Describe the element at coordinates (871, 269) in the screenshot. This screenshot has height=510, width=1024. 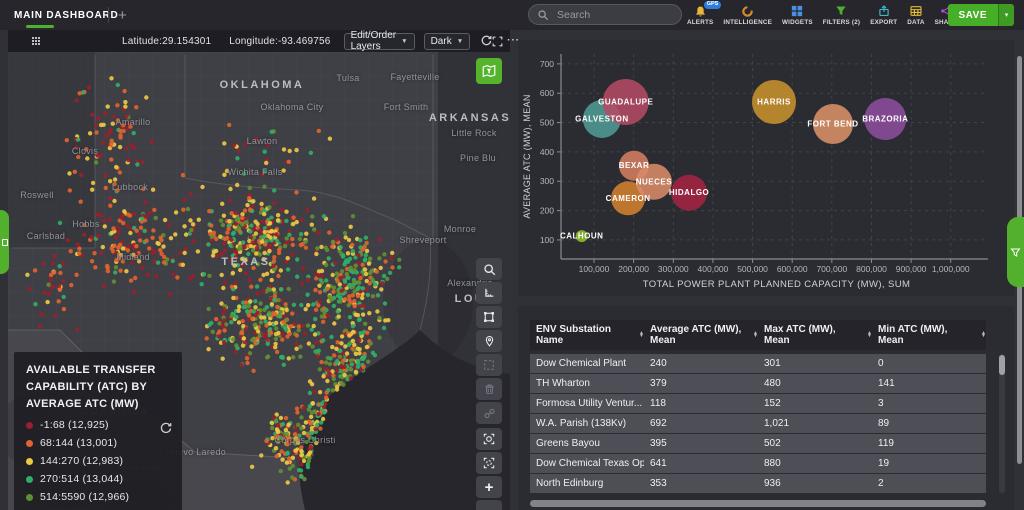
I see `svg-text: 800,000` at that location.